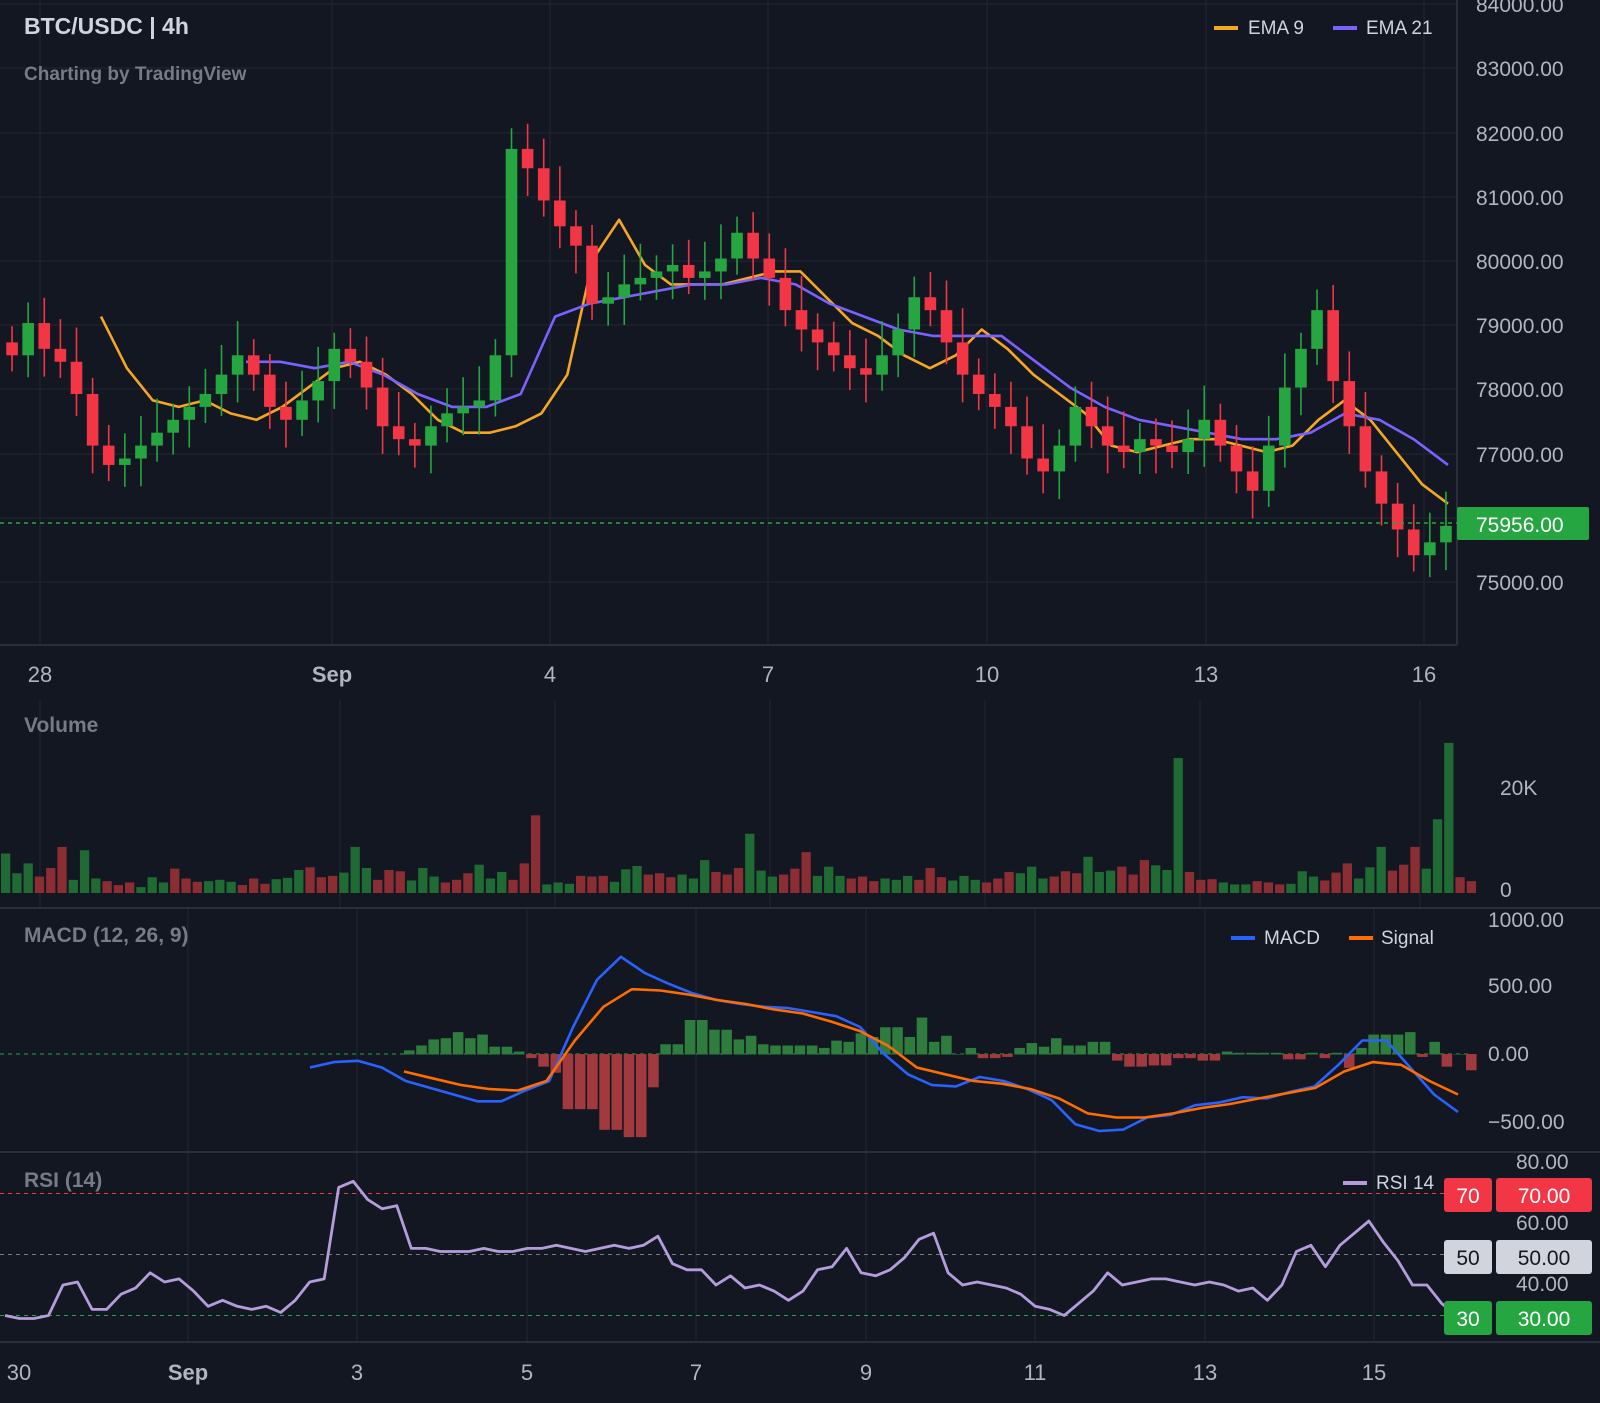 Image resolution: width=1600 pixels, height=1403 pixels. Describe the element at coordinates (1467, 1258) in the screenshot. I see `rsi-50-left-label: 50` at that location.